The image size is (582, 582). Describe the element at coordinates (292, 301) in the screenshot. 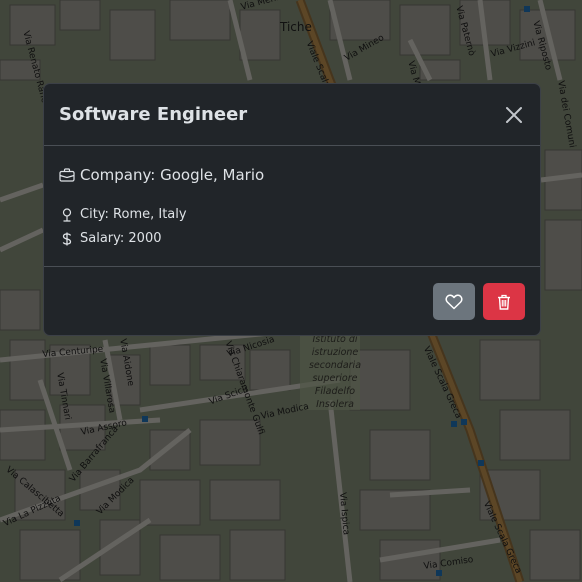

I see `modal-footer` at that location.